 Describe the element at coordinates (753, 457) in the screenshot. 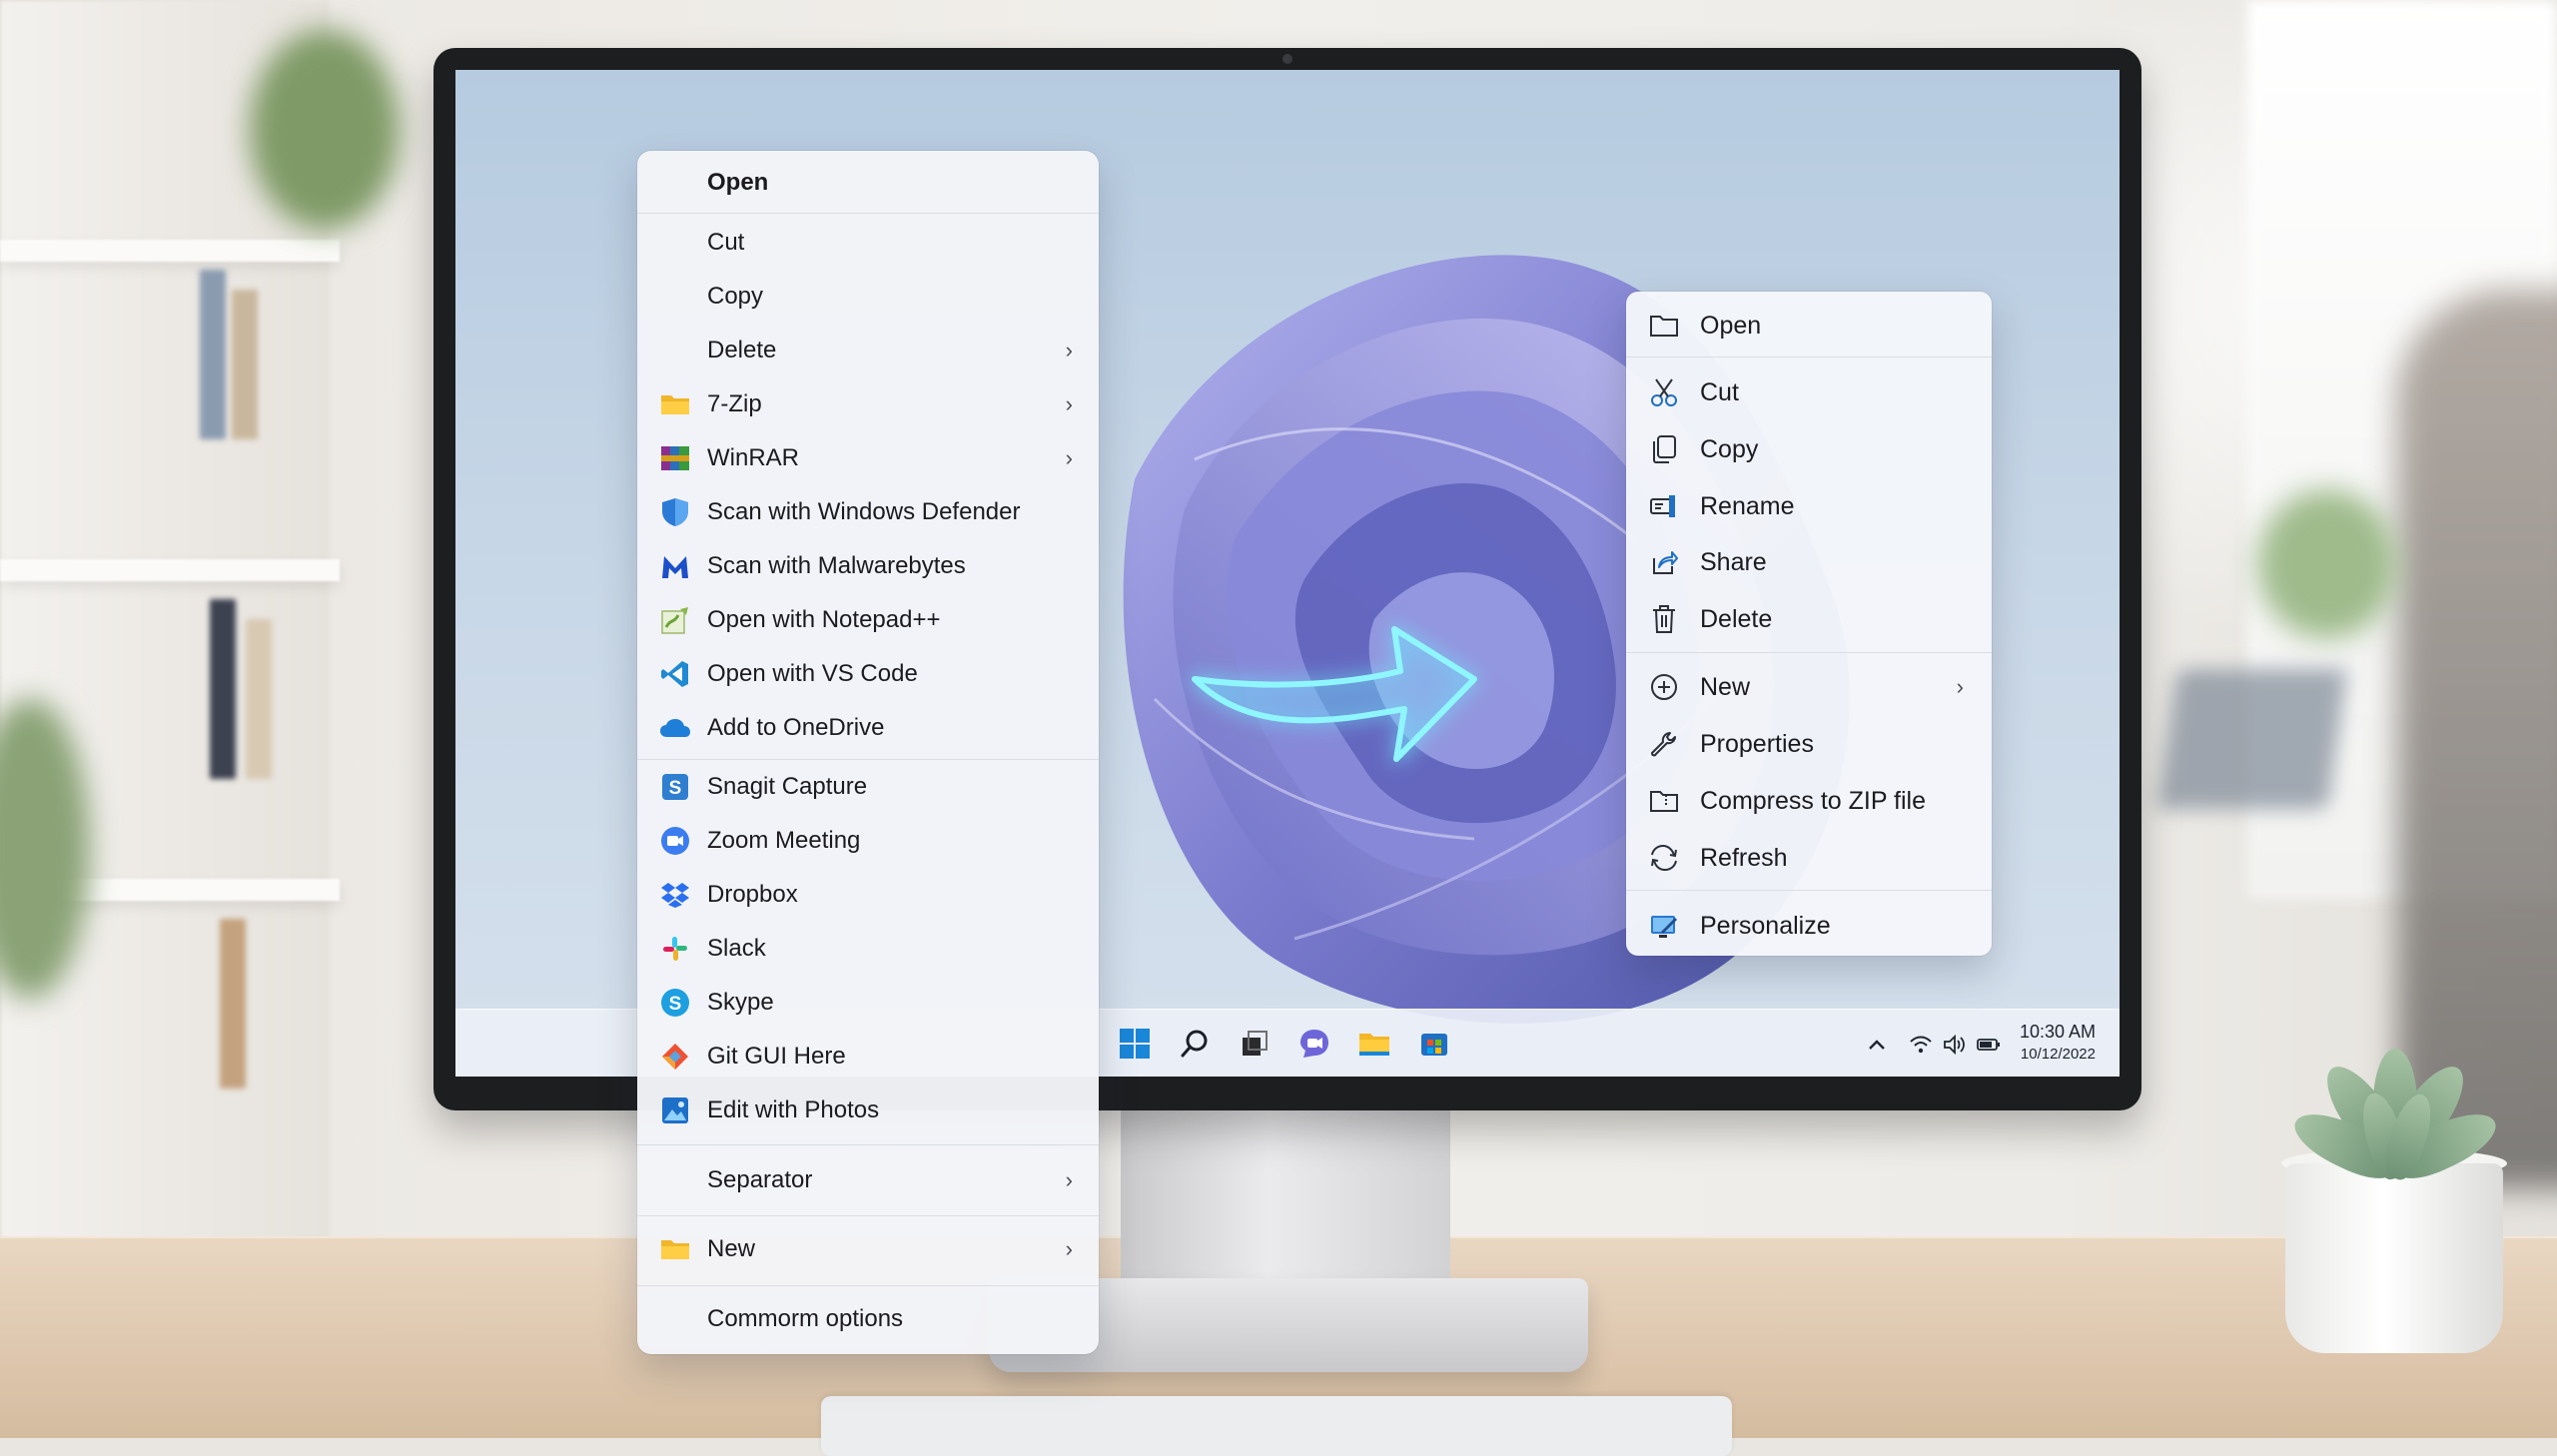

I see `menu-item-label: WinRAR` at that location.